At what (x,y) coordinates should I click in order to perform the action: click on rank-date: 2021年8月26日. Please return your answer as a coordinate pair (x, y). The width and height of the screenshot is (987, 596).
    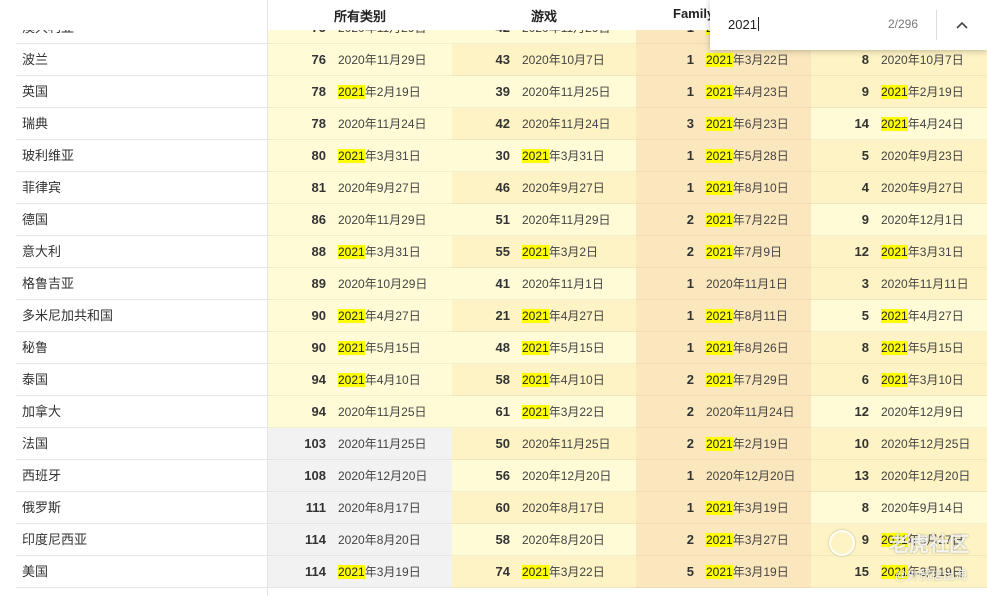
    Looking at the image, I should click on (747, 348).